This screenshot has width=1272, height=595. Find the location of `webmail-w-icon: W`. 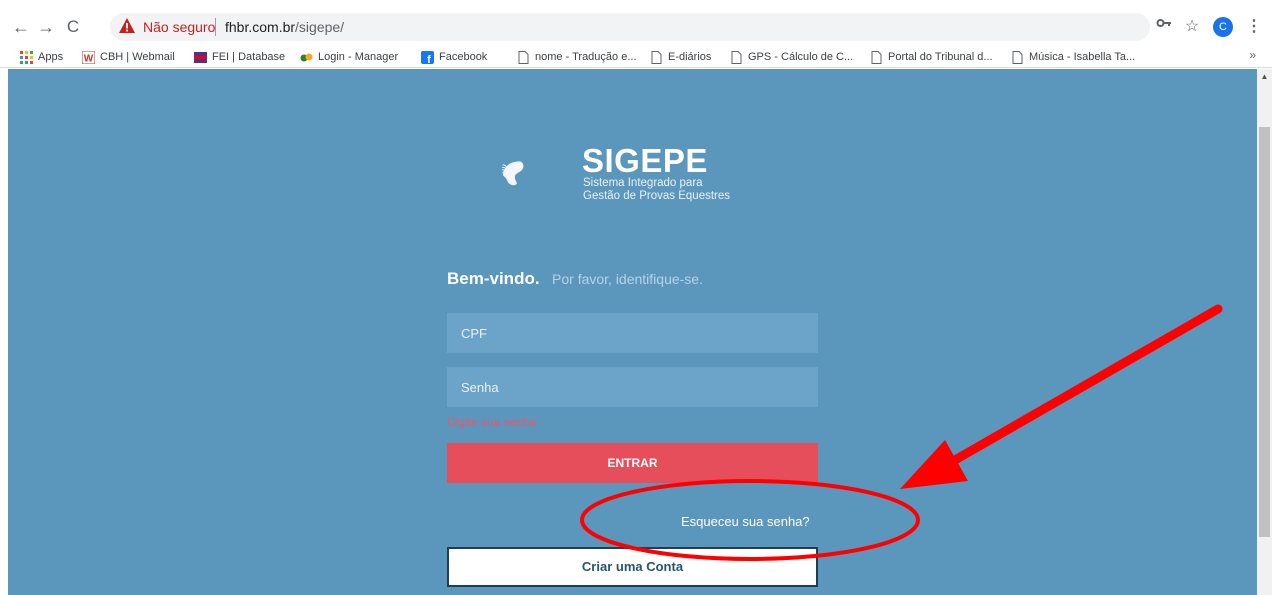

webmail-w-icon: W is located at coordinates (88, 57).